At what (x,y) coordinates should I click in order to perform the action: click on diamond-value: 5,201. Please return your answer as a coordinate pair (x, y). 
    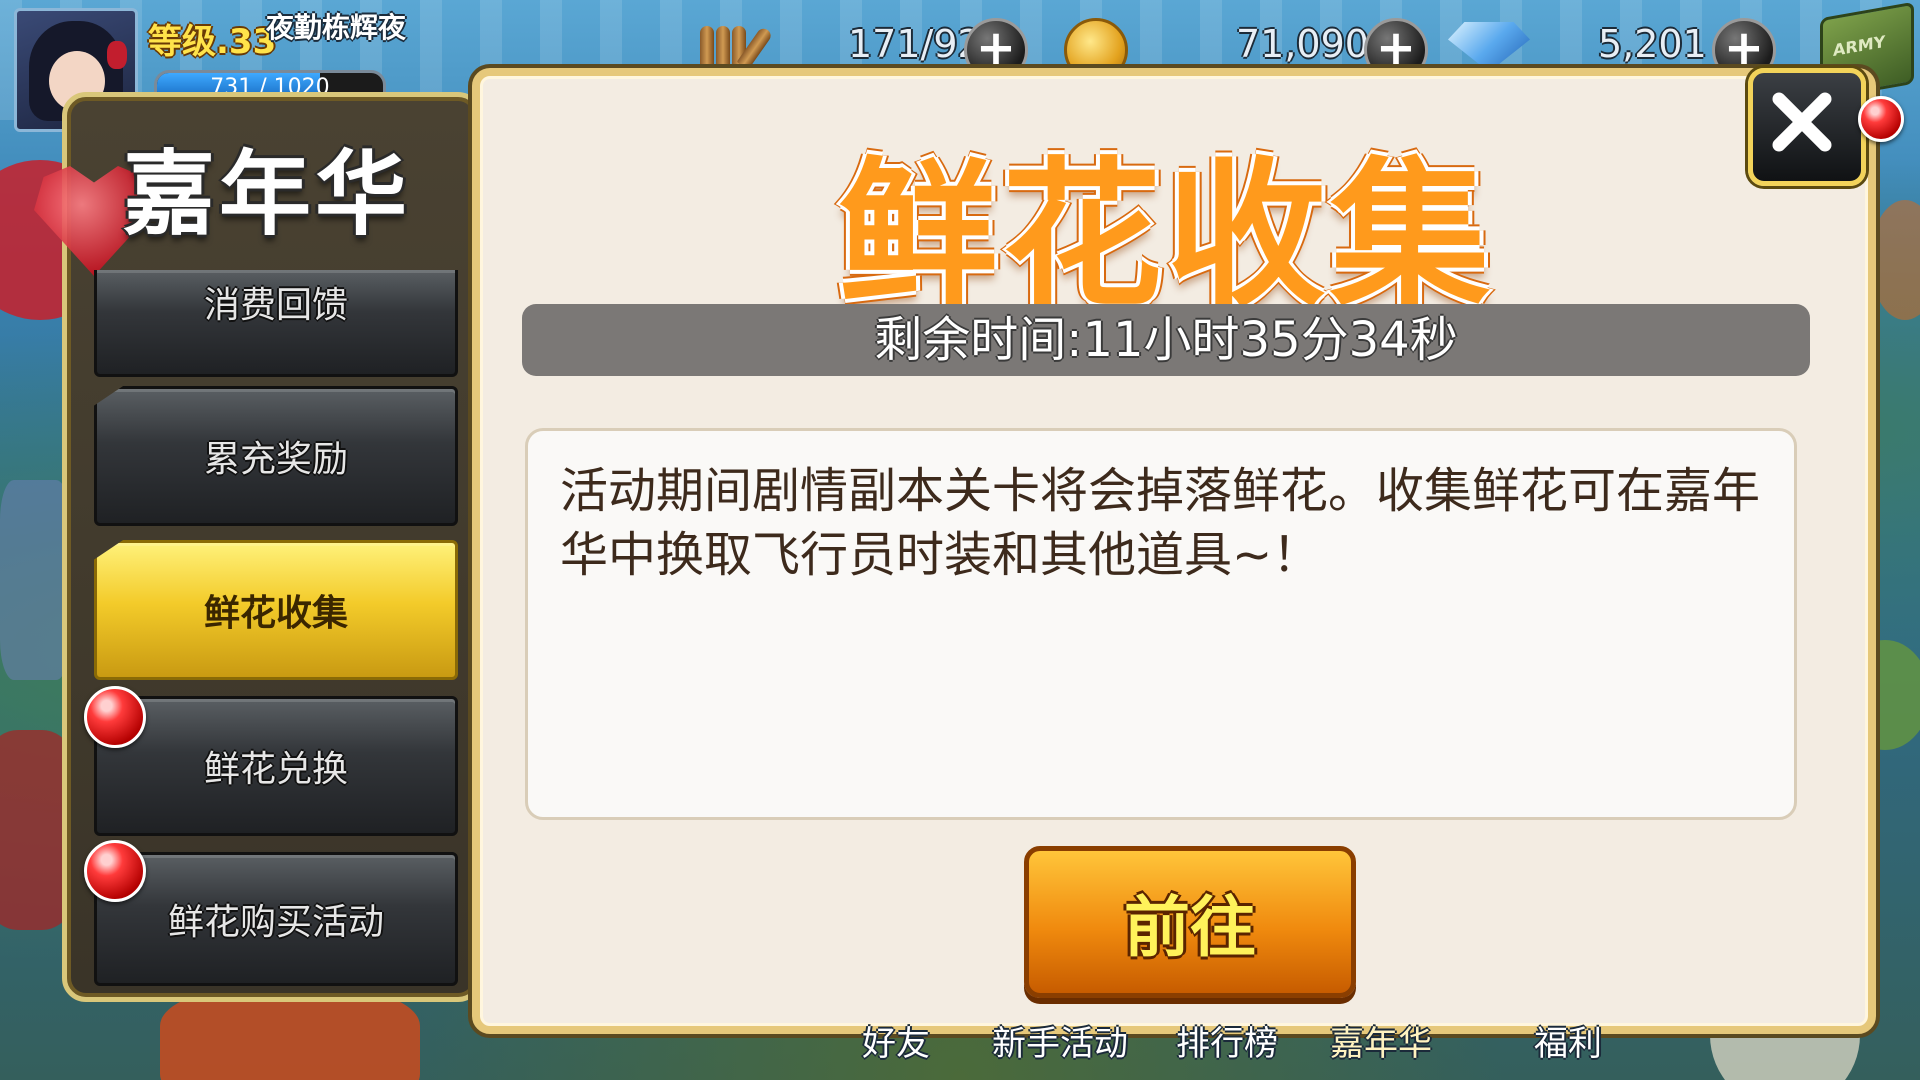
    Looking at the image, I should click on (1652, 44).